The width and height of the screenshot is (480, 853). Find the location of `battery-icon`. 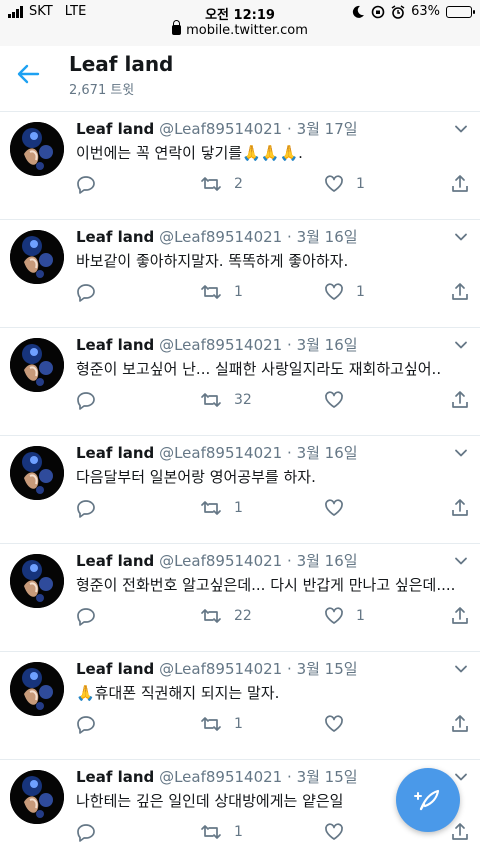

battery-icon is located at coordinates (460, 11).